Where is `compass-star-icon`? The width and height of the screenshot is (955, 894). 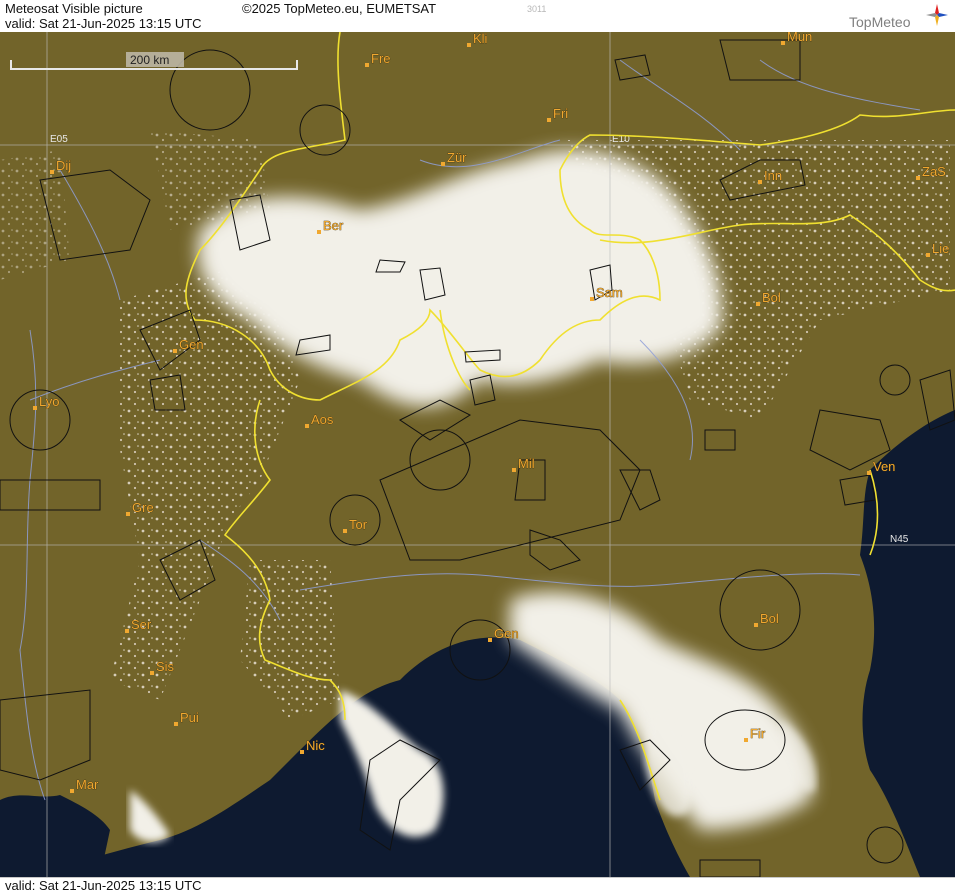 compass-star-icon is located at coordinates (937, 15).